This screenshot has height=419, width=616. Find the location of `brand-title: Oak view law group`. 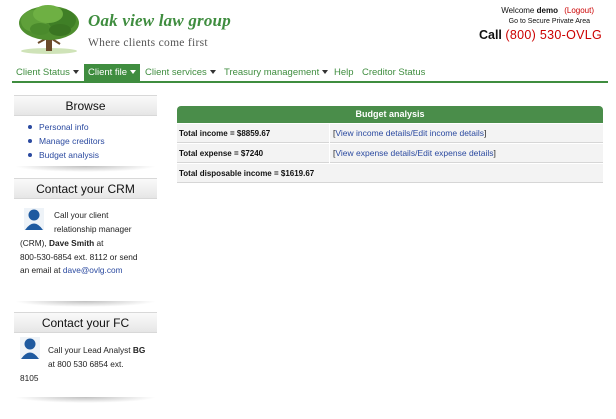

brand-title: Oak view law group is located at coordinates (159, 20).